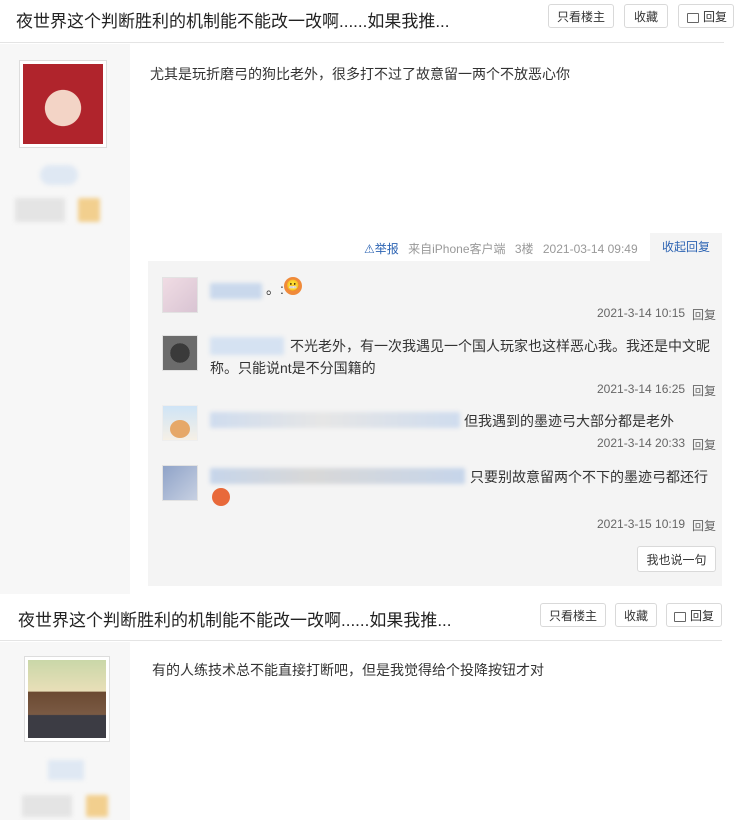 The width and height of the screenshot is (734, 820). What do you see at coordinates (641, 313) in the screenshot?
I see `comment-time: 2021-3-14 10:15` at bounding box center [641, 313].